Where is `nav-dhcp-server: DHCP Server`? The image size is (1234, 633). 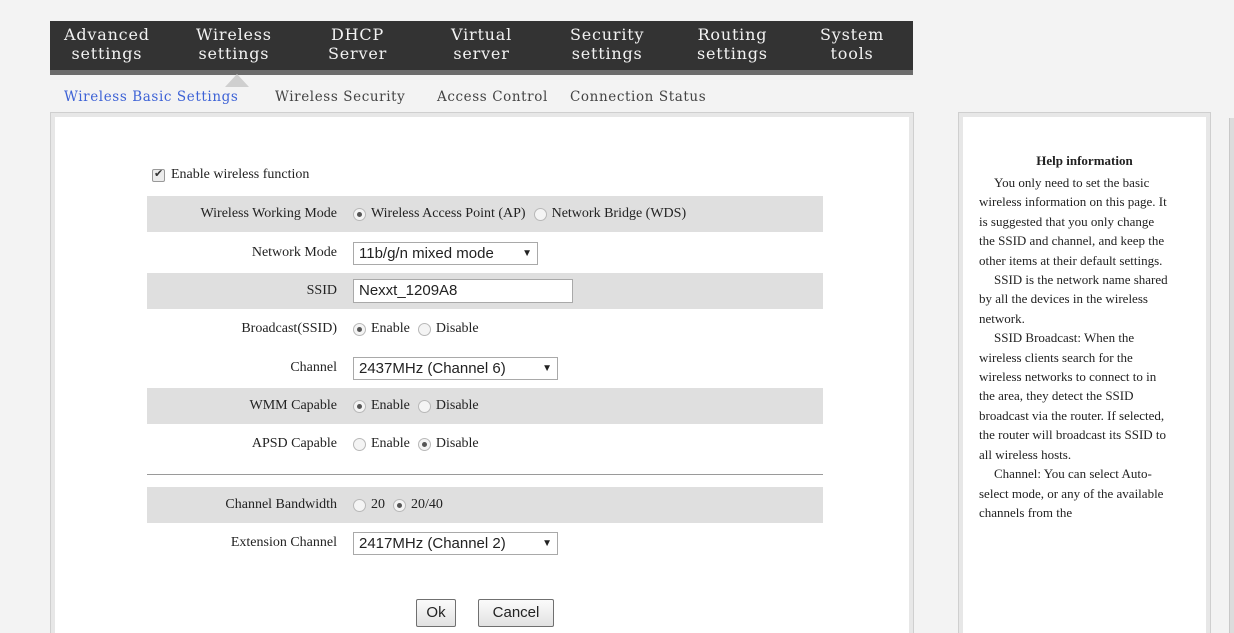
nav-dhcp-server: DHCP Server is located at coordinates (357, 44).